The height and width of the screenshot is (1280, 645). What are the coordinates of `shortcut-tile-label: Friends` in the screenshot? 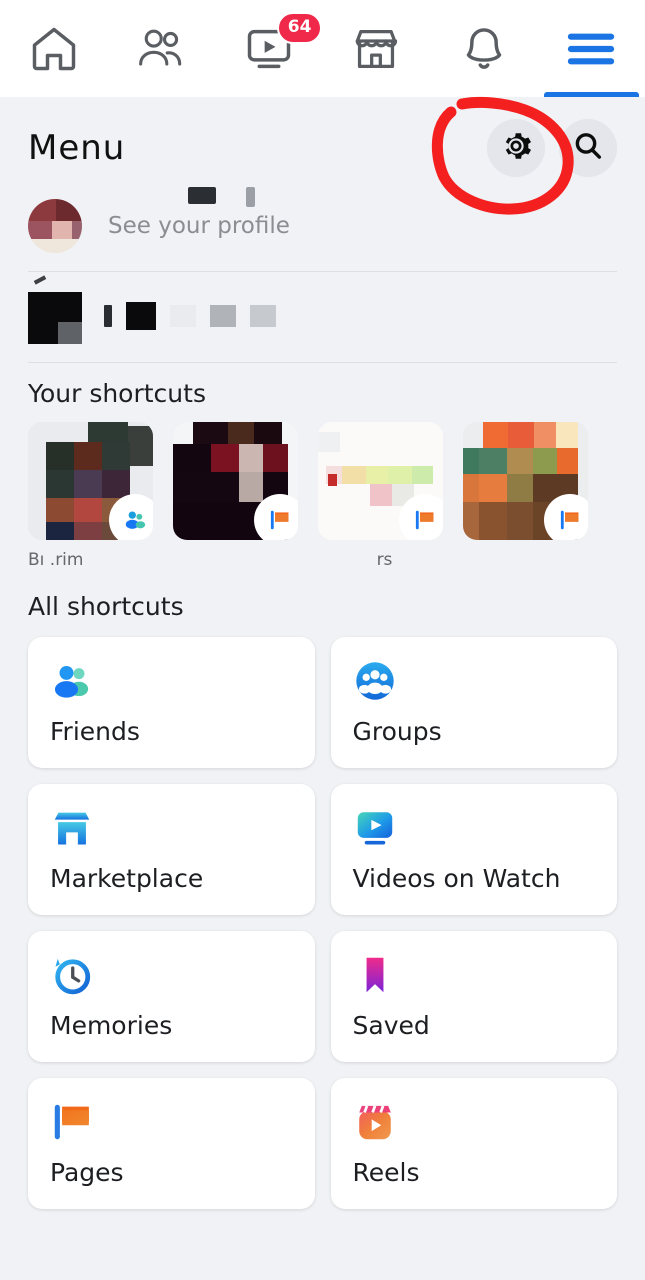 It's located at (95, 731).